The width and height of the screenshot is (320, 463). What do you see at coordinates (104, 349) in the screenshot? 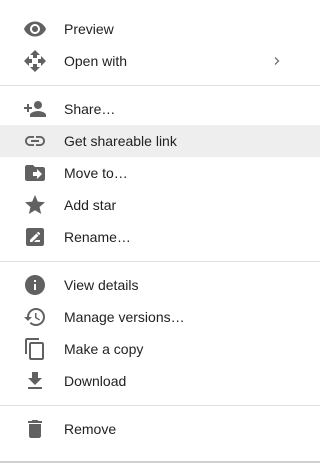
I see `menu-item-label: Make a copy` at bounding box center [104, 349].